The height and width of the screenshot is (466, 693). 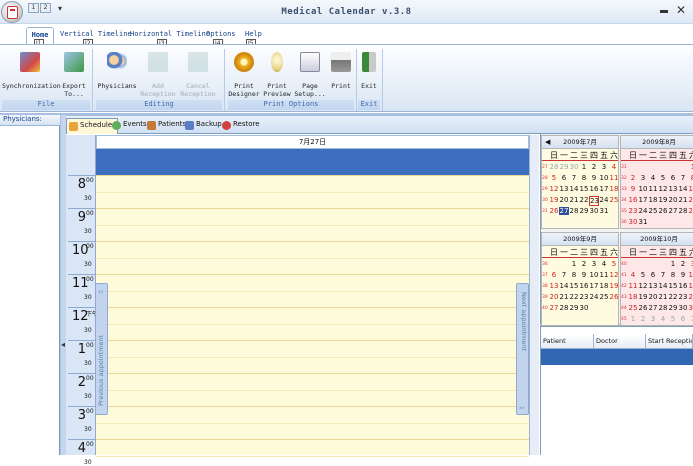 I want to click on next-appointment-button: ›› Next appointment, so click(x=522, y=349).